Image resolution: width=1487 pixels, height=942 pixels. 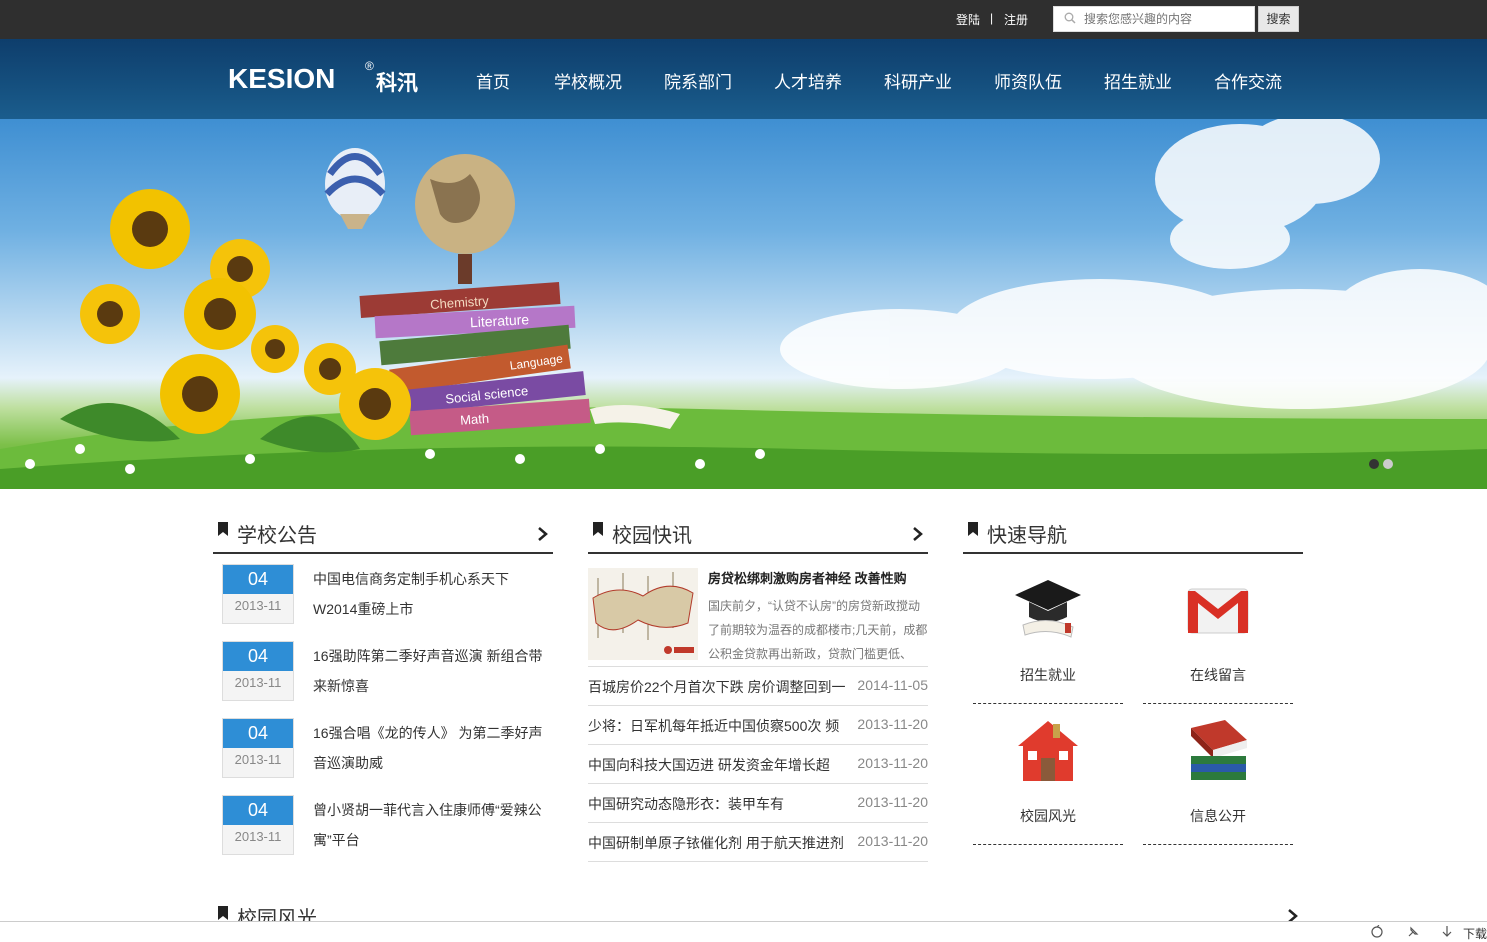 What do you see at coordinates (1218, 645) in the screenshot?
I see `quicknav-message: 在线留言` at bounding box center [1218, 645].